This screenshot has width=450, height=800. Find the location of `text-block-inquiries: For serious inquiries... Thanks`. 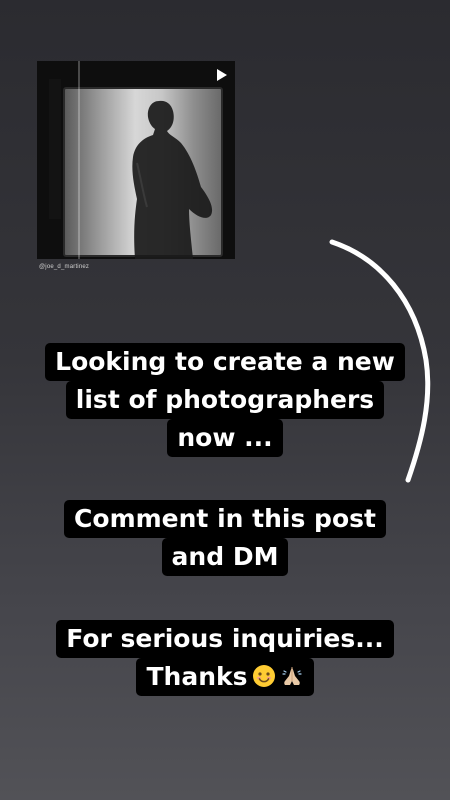

text-block-inquiries: For serious inquiries... Thanks is located at coordinates (225, 658).